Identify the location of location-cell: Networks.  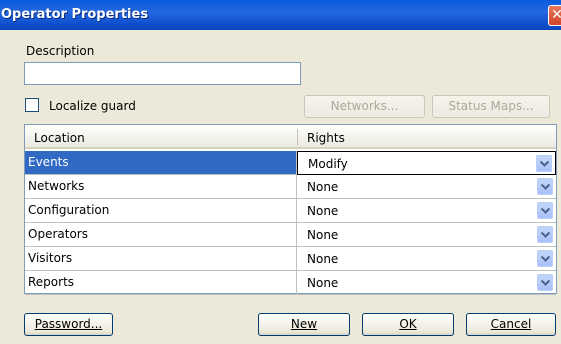
(161, 187).